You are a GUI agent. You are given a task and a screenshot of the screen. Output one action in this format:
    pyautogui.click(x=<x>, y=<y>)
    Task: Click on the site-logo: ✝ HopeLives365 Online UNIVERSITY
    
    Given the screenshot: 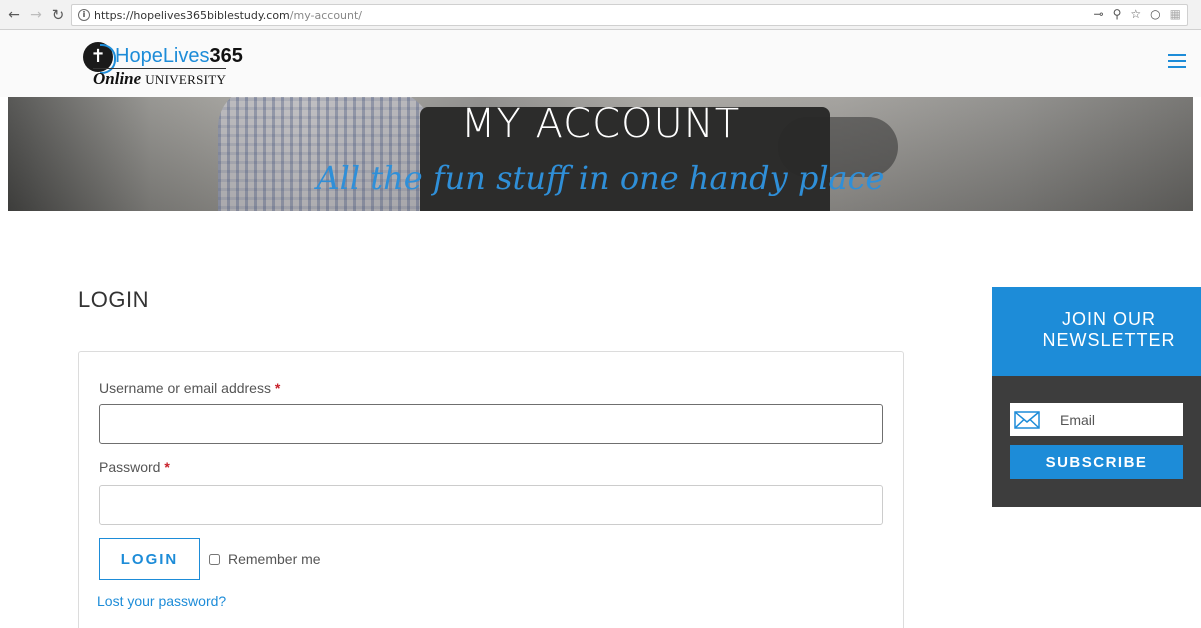 What is the action you would take?
    pyautogui.click(x=168, y=65)
    